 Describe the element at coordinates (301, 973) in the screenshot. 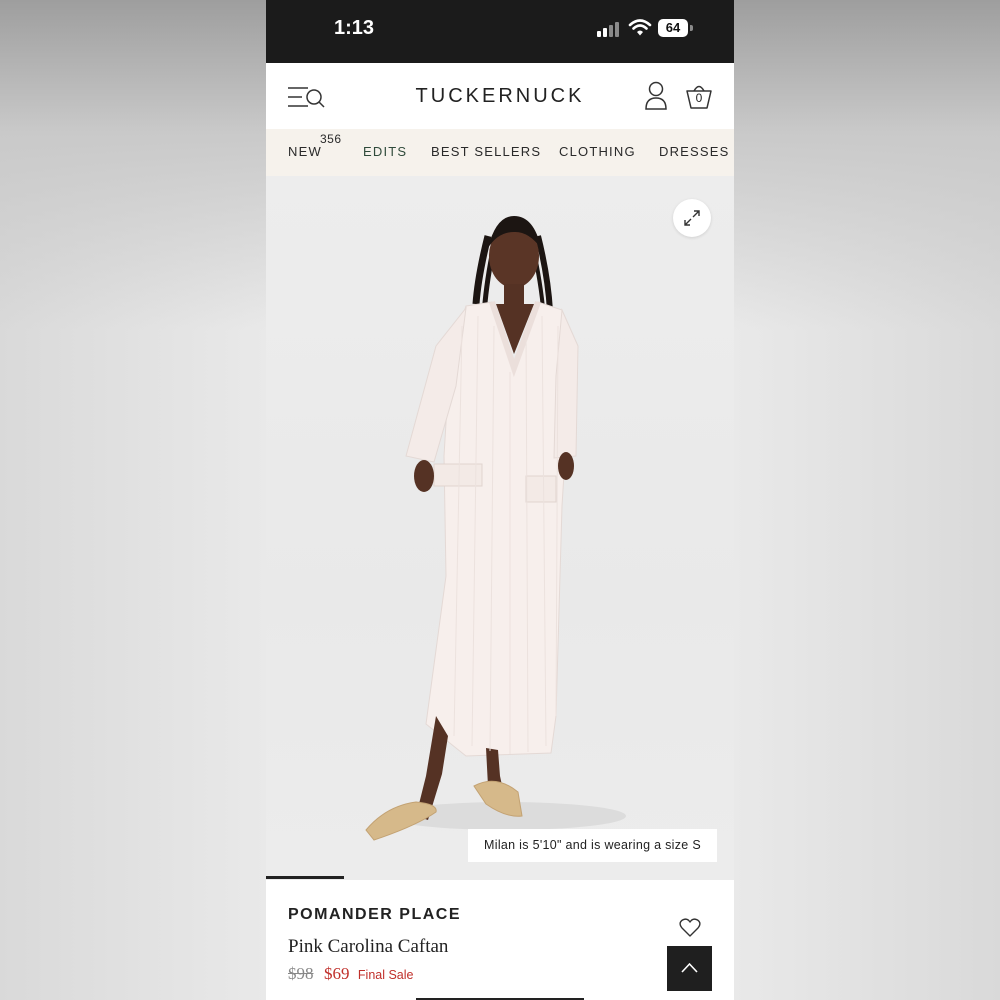

I see `original-price: $98` at that location.